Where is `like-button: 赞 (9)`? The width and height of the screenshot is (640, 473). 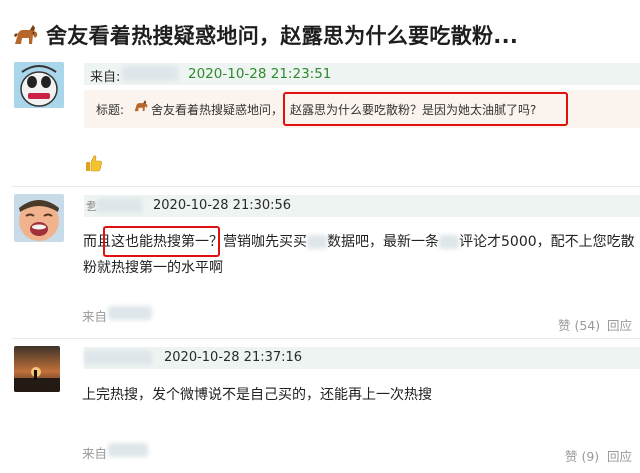 like-button: 赞 (9) is located at coordinates (582, 455).